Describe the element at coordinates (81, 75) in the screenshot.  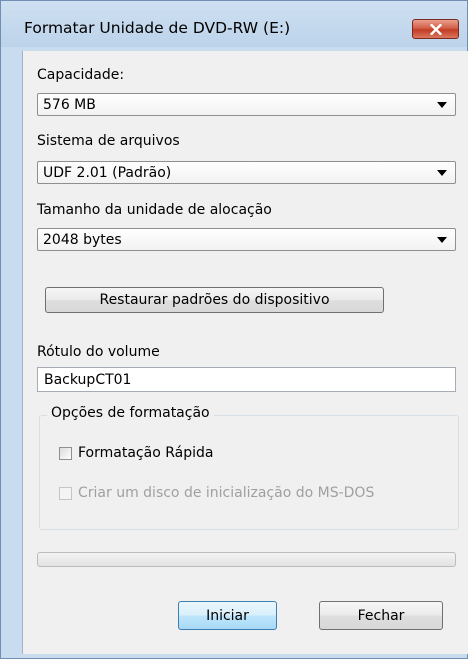
I see `capacity-label: Capacidade:` at that location.